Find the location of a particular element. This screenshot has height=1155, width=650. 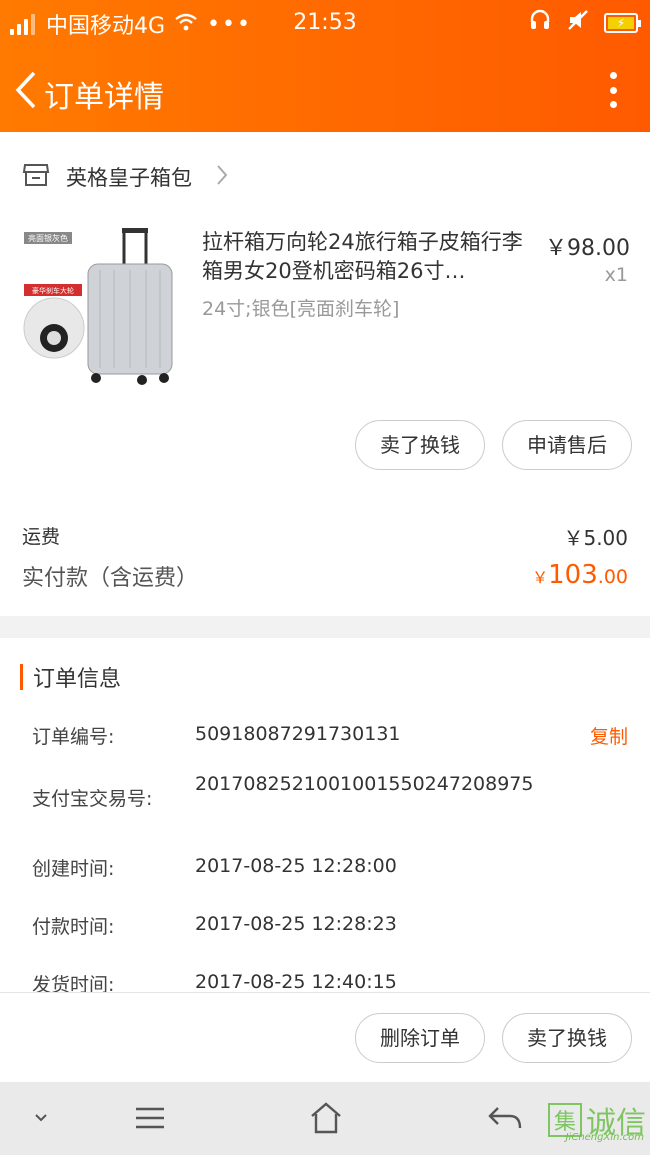

shop-row: 英格皇子箱包 is located at coordinates (325, 175).